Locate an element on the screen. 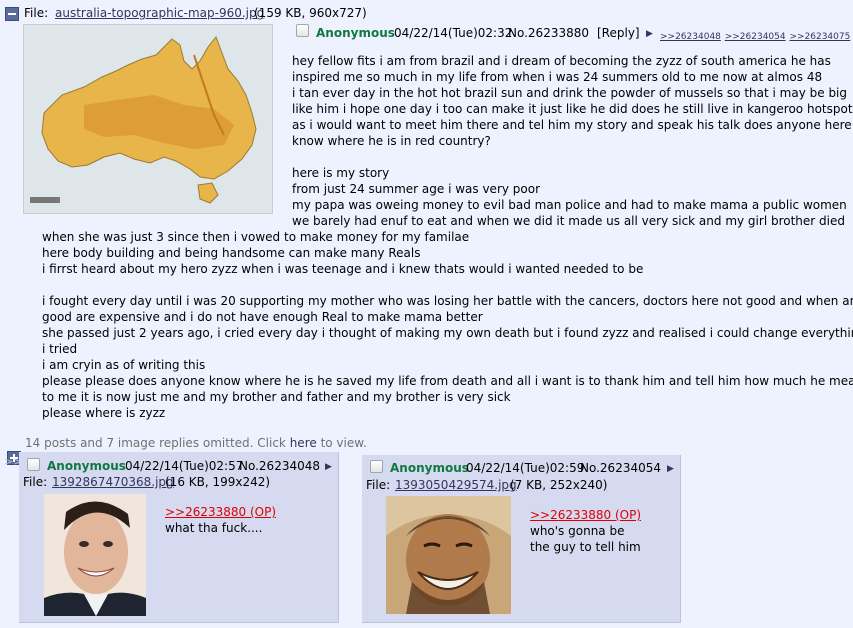  man-laughing-image is located at coordinates (448, 555).